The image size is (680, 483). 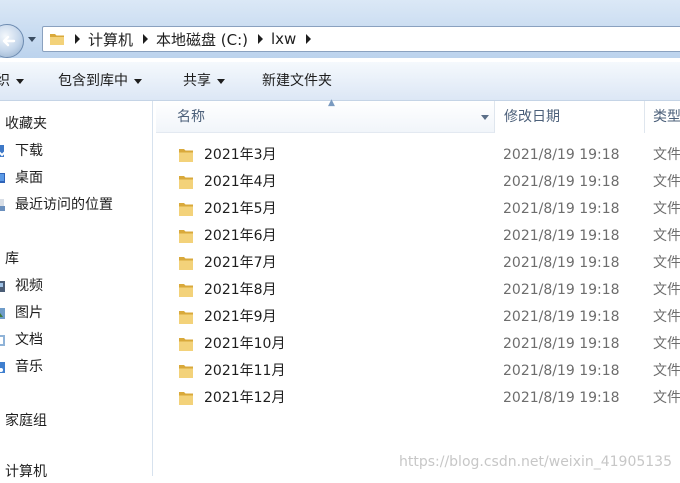 What do you see at coordinates (197, 81) in the screenshot?
I see `share-label: 共享` at bounding box center [197, 81].